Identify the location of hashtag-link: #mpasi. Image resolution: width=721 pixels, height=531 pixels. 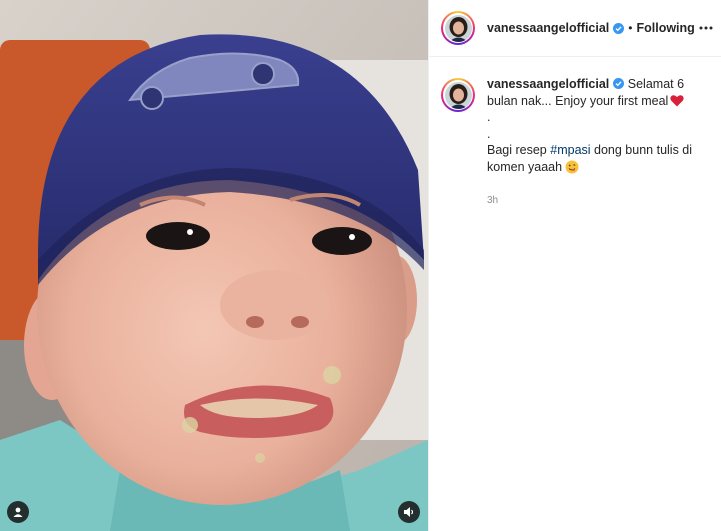
(570, 150).